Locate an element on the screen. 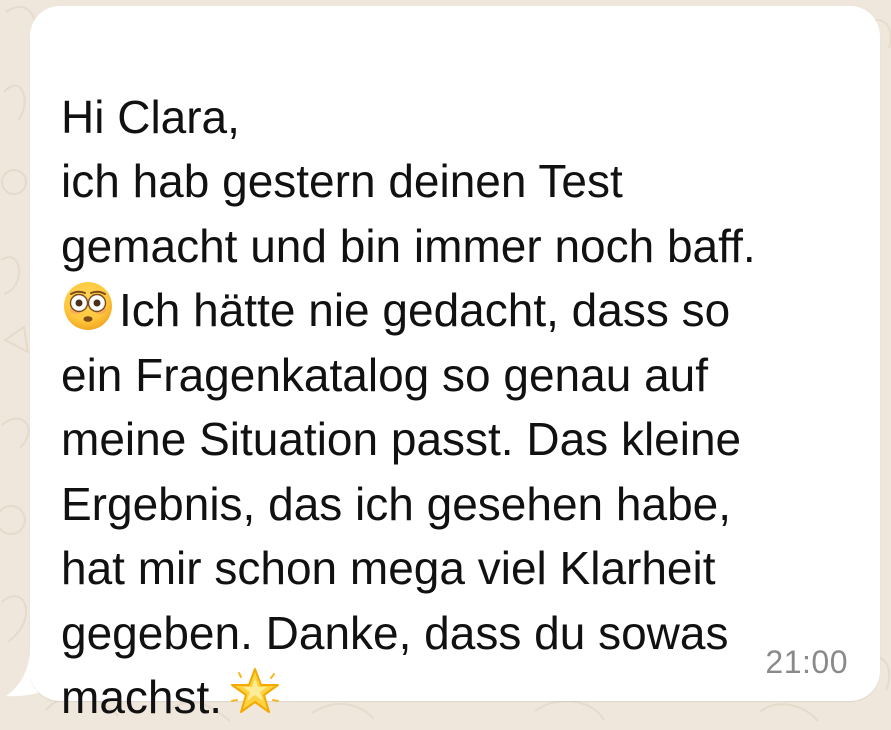  message-line: hat mir schon mega viel Klarheit is located at coordinates (388, 568).